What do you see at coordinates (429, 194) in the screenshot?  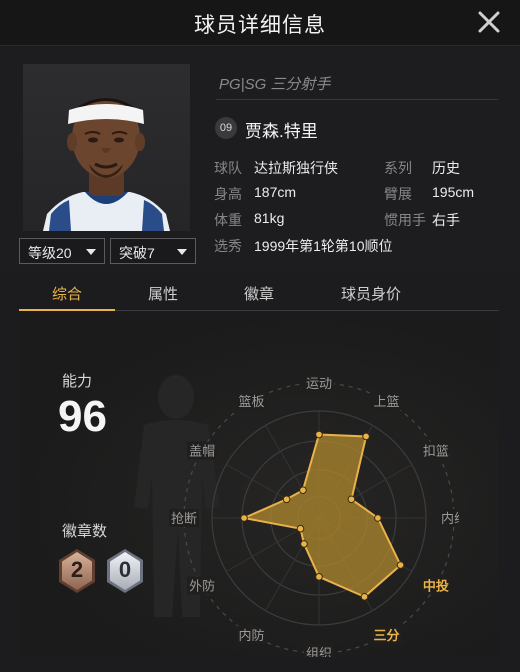 I see `info-wingspan: 臂展 195cm` at bounding box center [429, 194].